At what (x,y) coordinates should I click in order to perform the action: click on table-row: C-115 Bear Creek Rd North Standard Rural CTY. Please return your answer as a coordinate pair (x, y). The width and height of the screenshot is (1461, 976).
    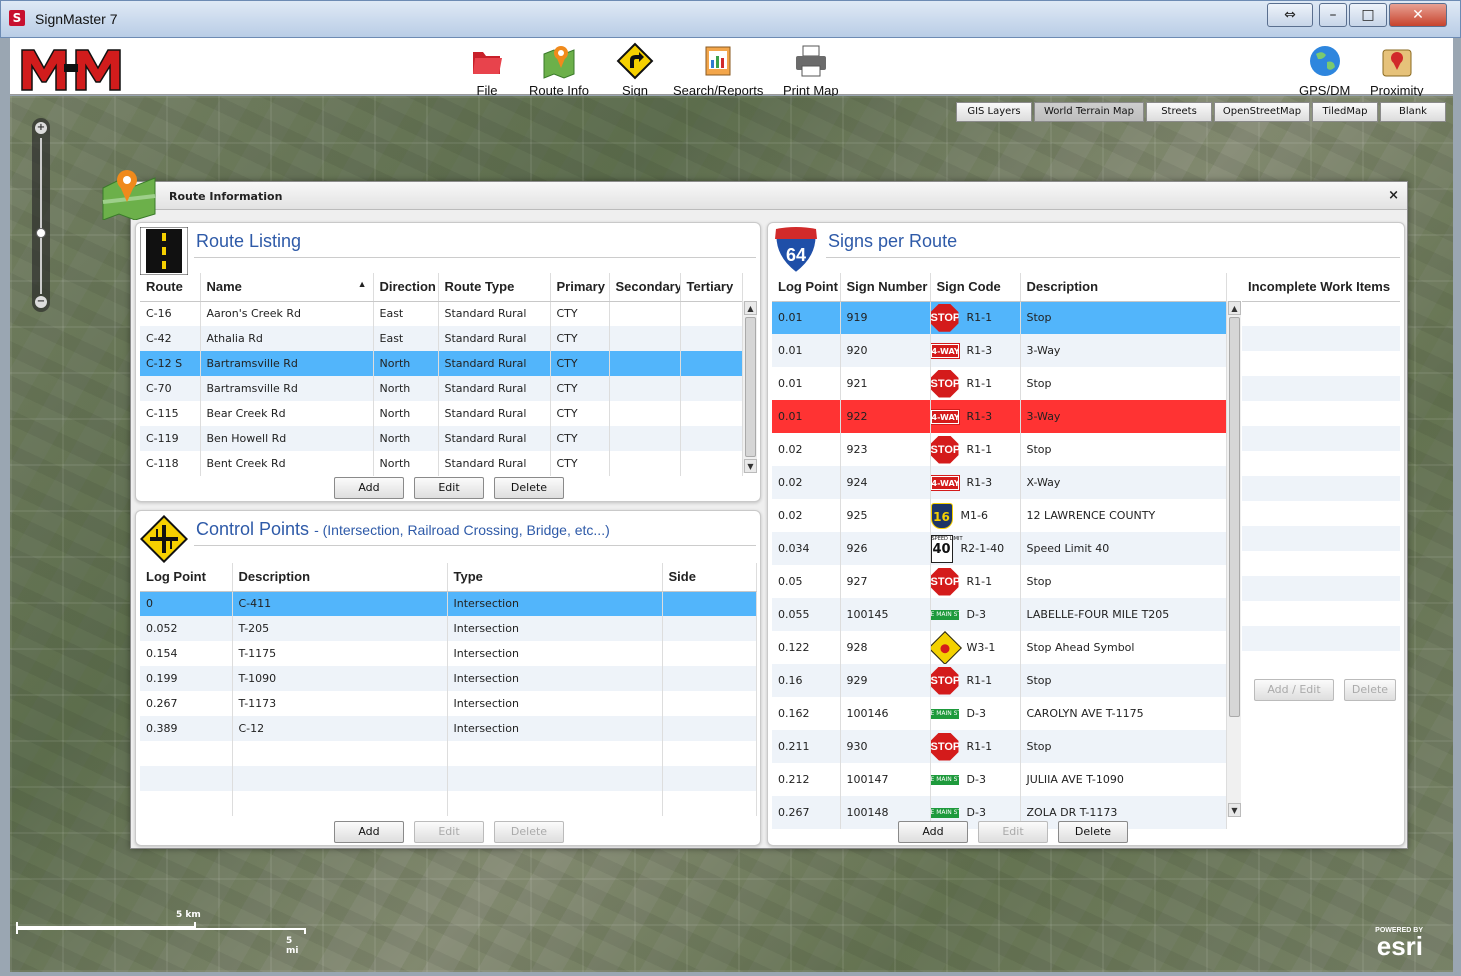
    Looking at the image, I should click on (441, 413).